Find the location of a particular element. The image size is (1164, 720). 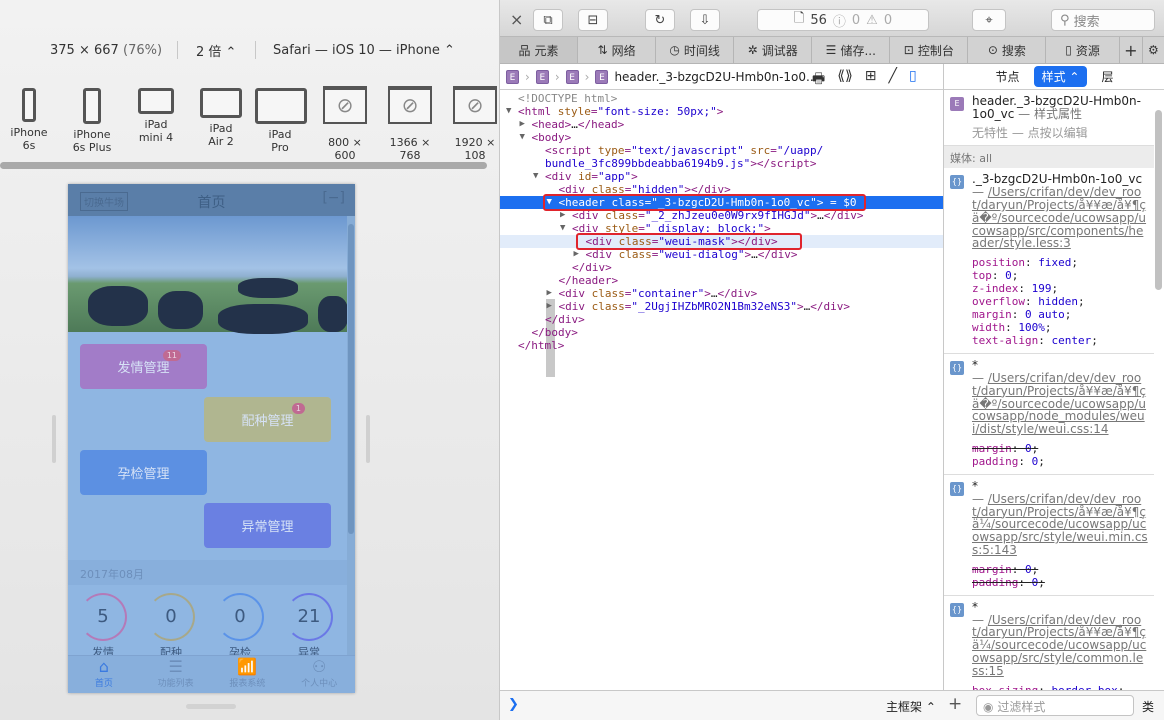

crosshair-icon: ⌖ is located at coordinates (989, 20).